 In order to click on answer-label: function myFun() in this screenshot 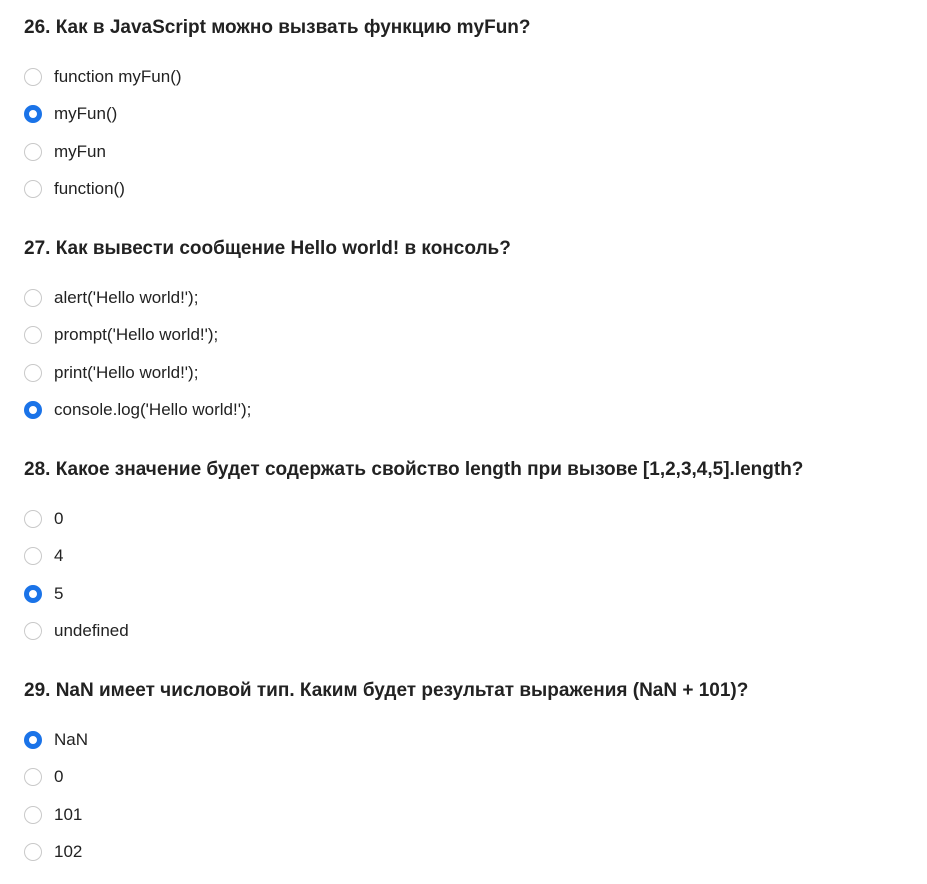, I will do `click(118, 76)`.